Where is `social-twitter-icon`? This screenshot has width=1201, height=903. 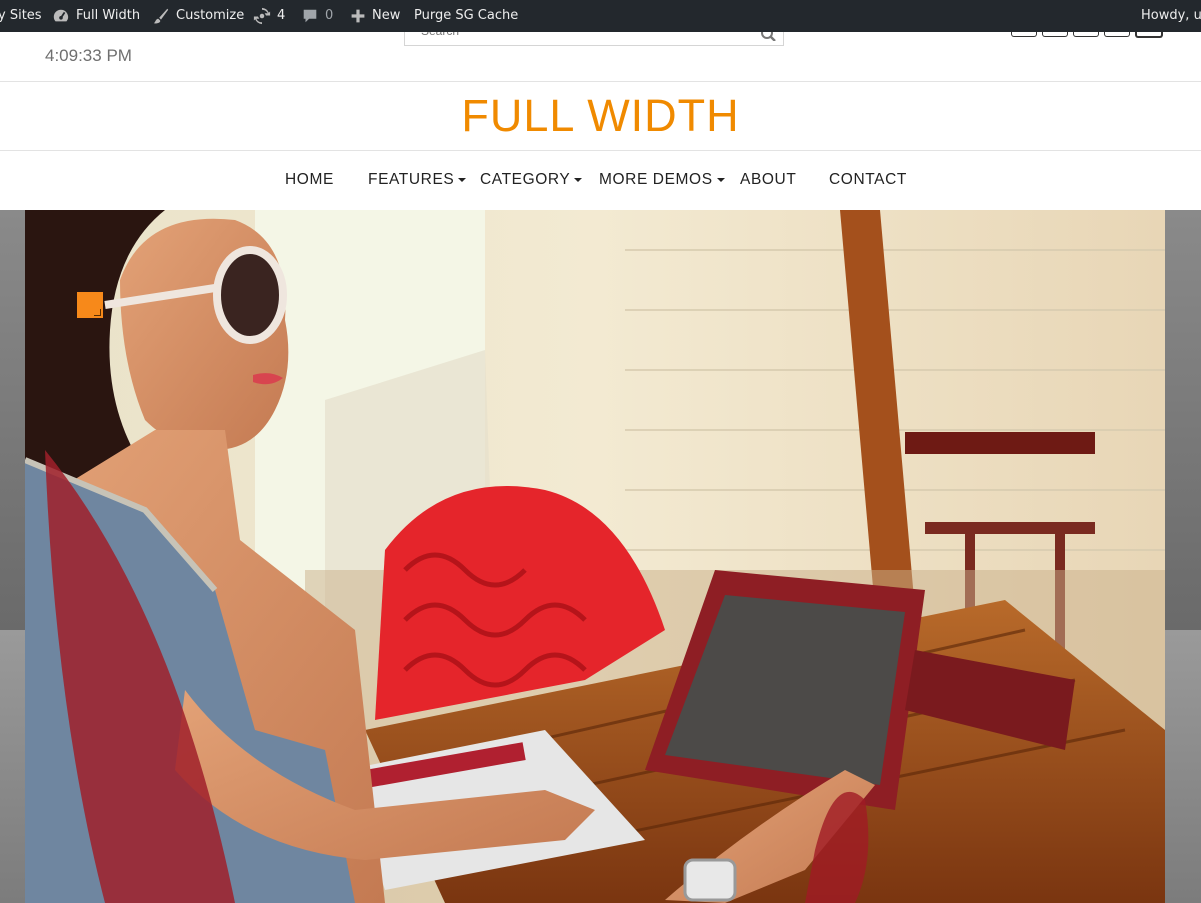
social-twitter-icon is located at coordinates (1055, 34).